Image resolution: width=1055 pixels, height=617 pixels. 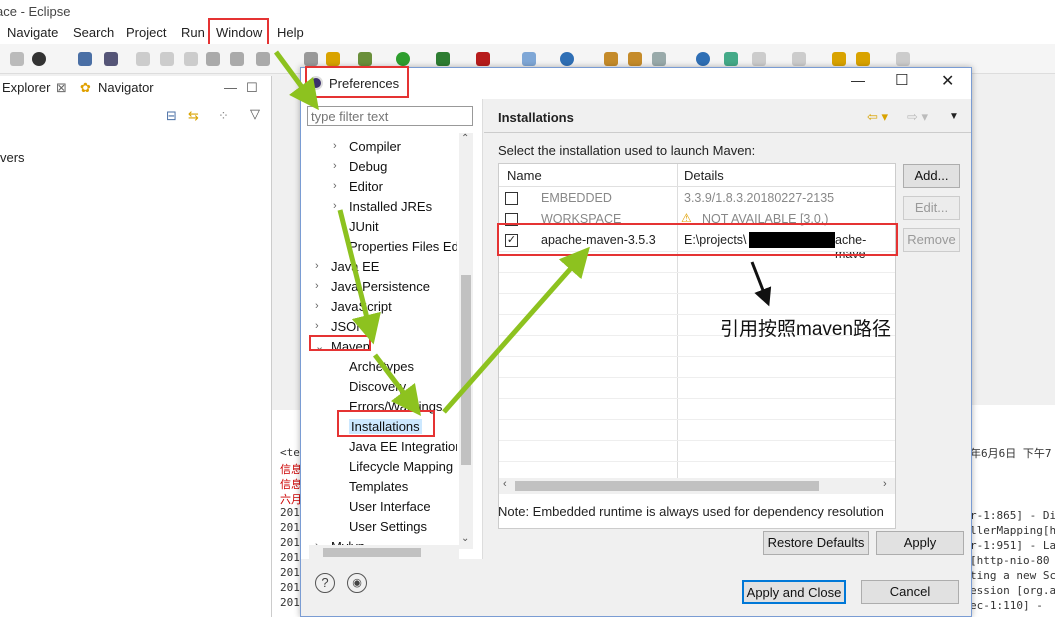 What do you see at coordinates (365, 59) in the screenshot?
I see `debug-icon` at bounding box center [365, 59].